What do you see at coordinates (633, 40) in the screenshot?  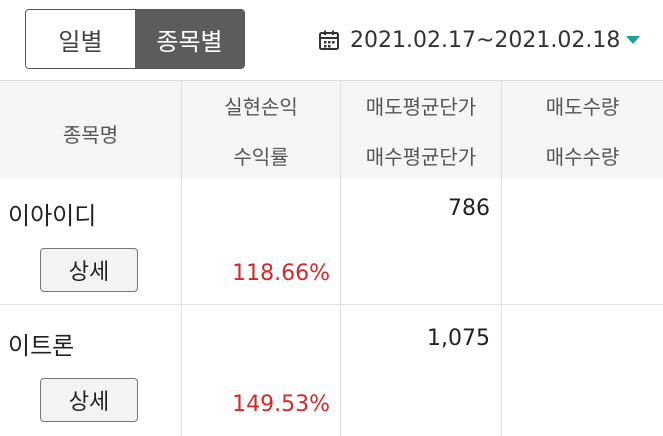 I see `chevron-down-icon` at bounding box center [633, 40].